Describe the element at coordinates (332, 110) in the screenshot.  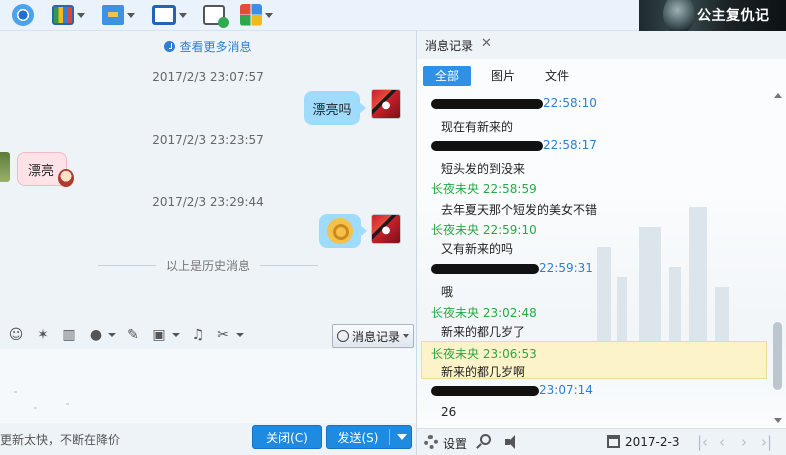
I see `message-text: 漂亮吗` at that location.